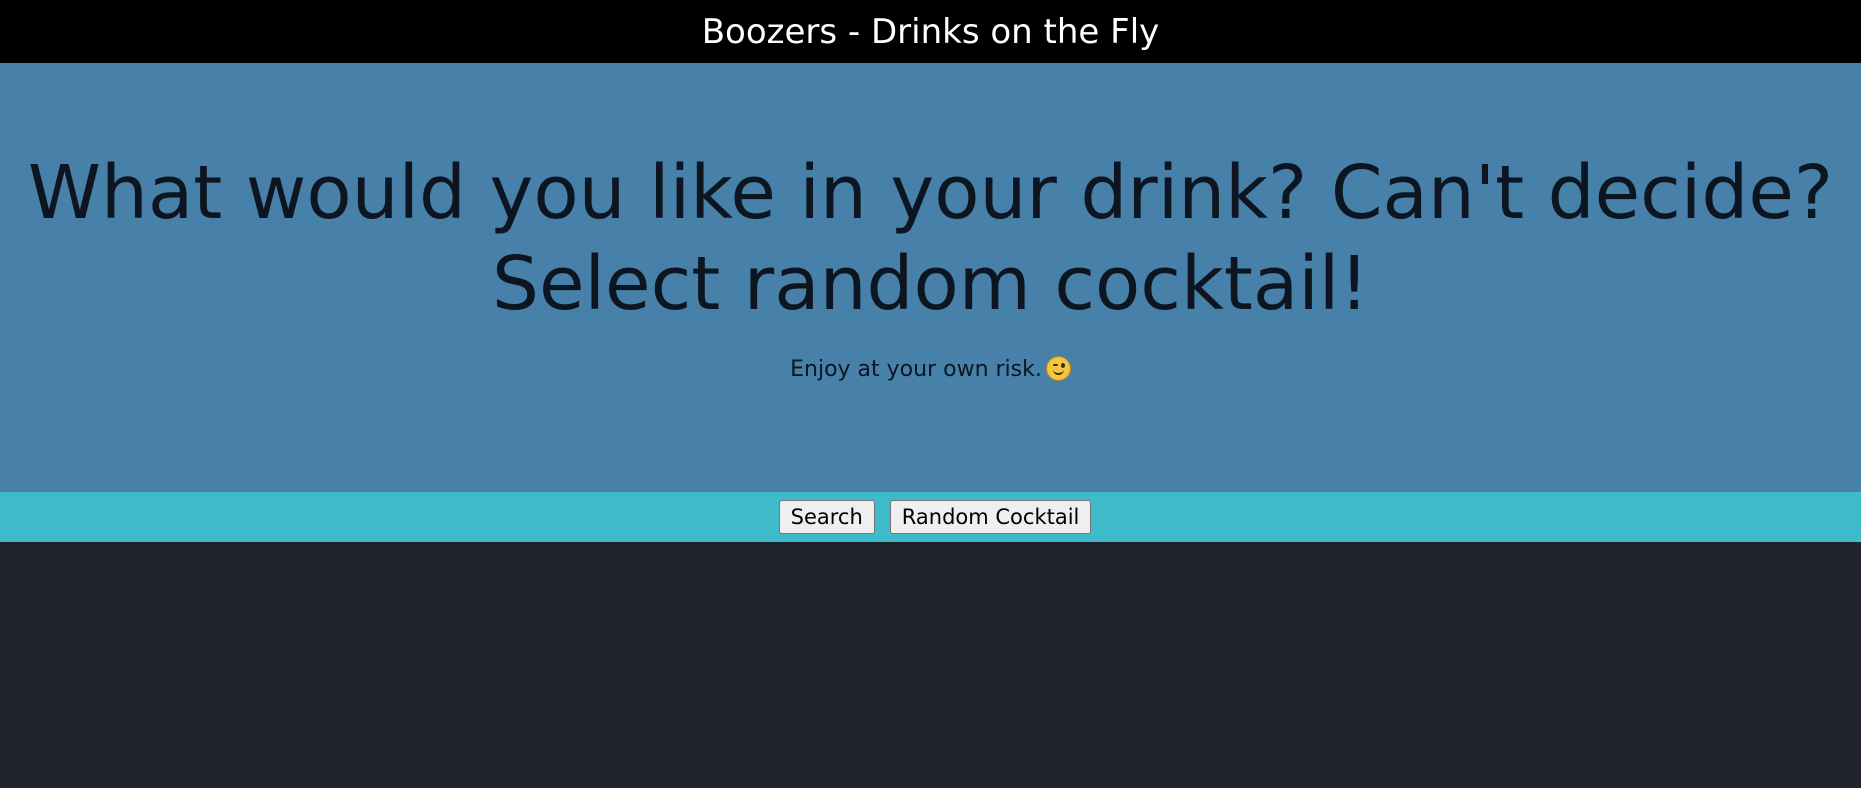  I want to click on random-cocktail-button: Random Cocktail, so click(990, 517).